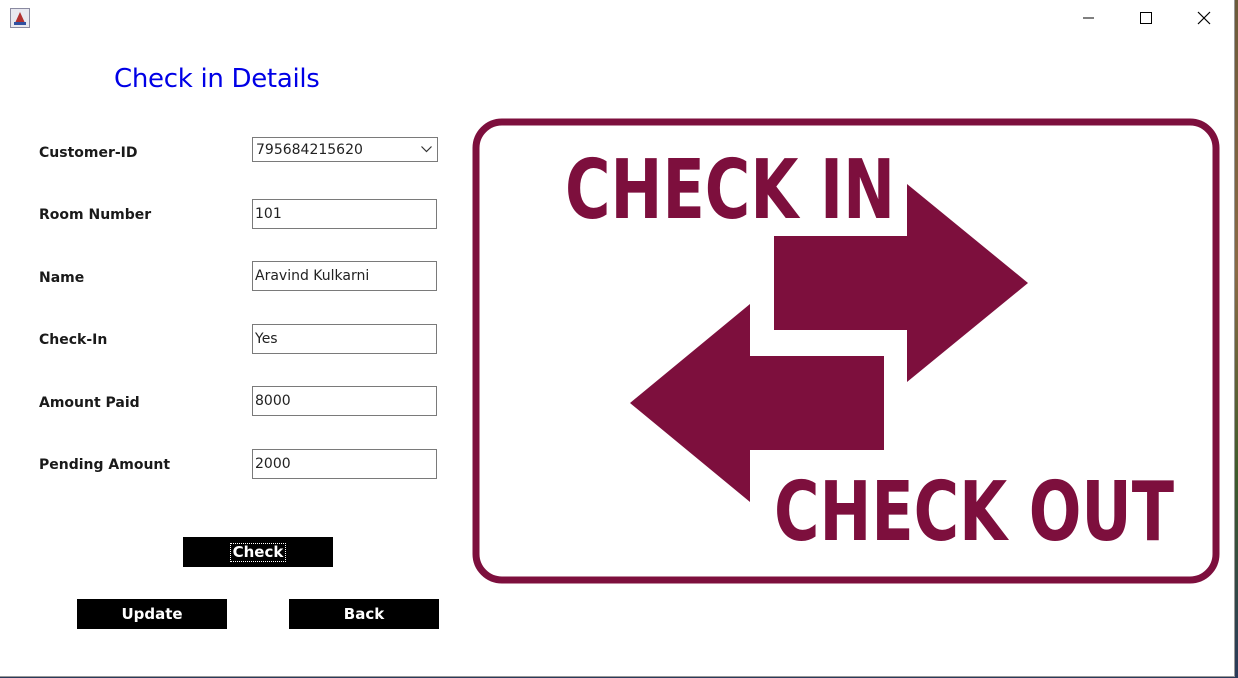 This screenshot has width=1238, height=678. I want to click on room-number-input, so click(344, 214).